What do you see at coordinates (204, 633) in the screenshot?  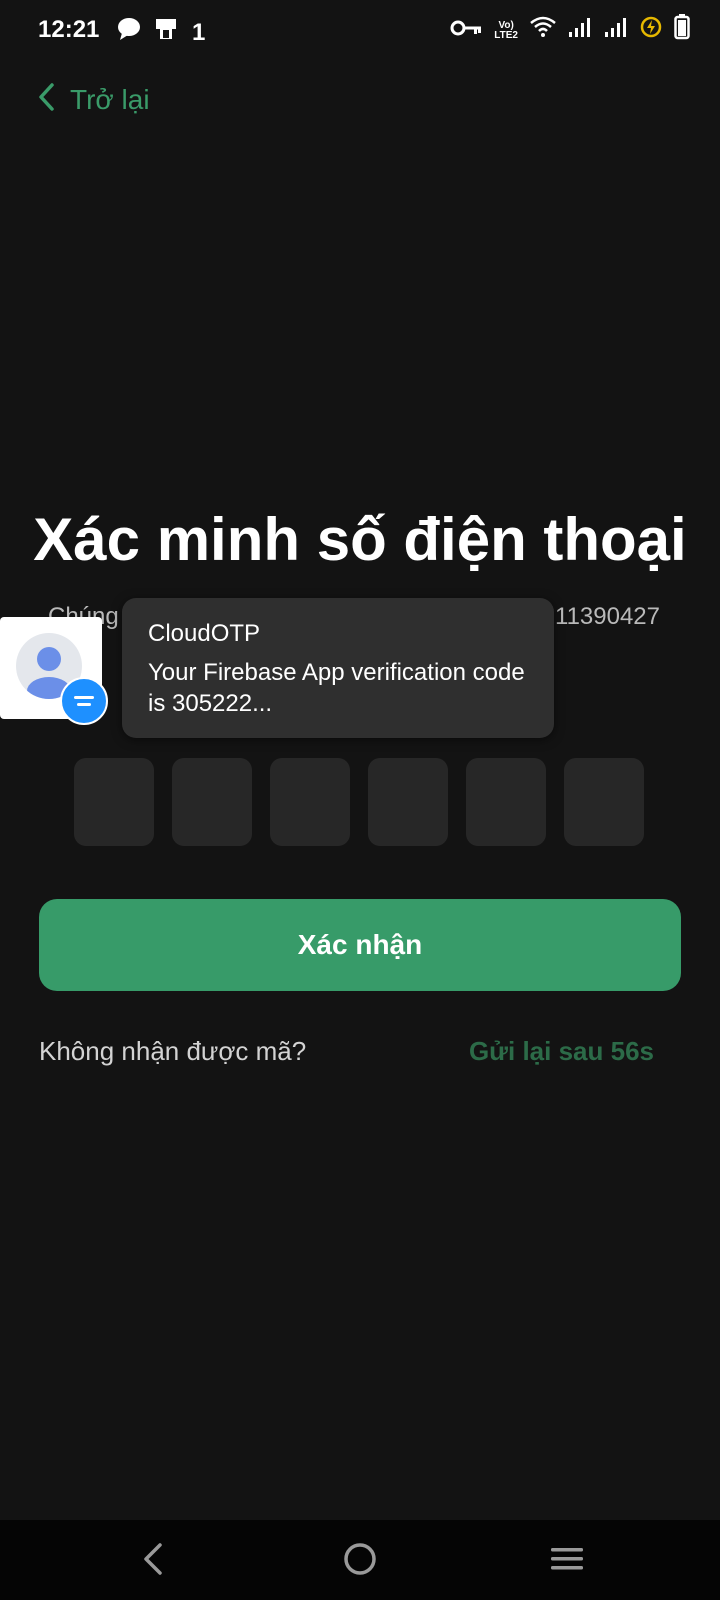 I see `notification-app-name: CloudOTP` at bounding box center [204, 633].